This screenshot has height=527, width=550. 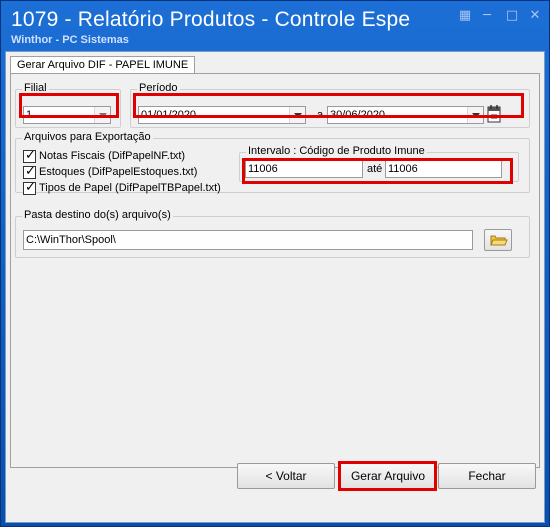 What do you see at coordinates (29, 115) in the screenshot?
I see `filial-value: 1` at bounding box center [29, 115].